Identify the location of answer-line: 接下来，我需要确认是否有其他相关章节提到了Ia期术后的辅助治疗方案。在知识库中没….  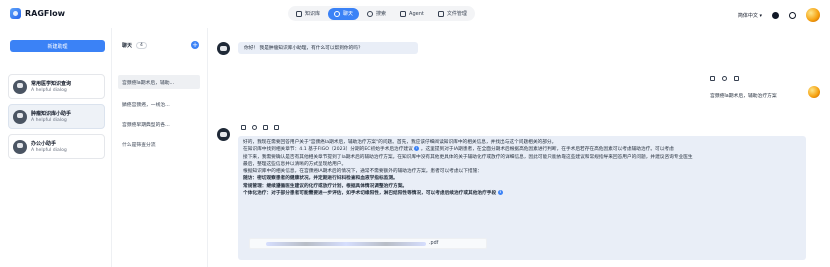
(468, 157).